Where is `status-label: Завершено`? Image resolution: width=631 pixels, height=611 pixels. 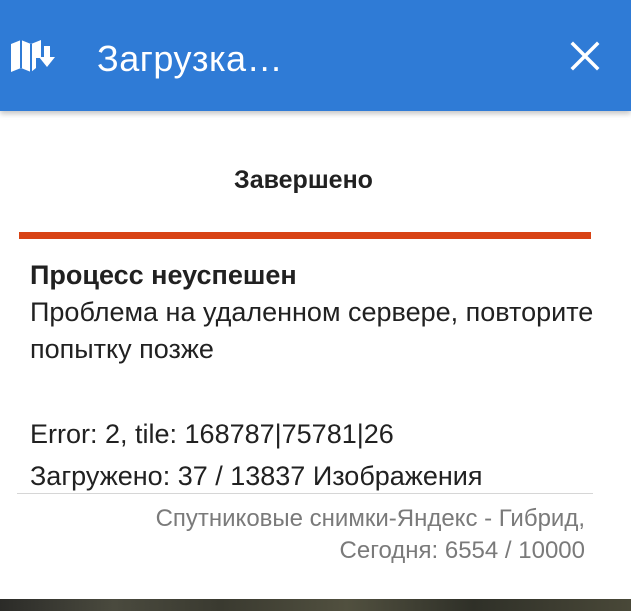
status-label: Завершено is located at coordinates (303, 180).